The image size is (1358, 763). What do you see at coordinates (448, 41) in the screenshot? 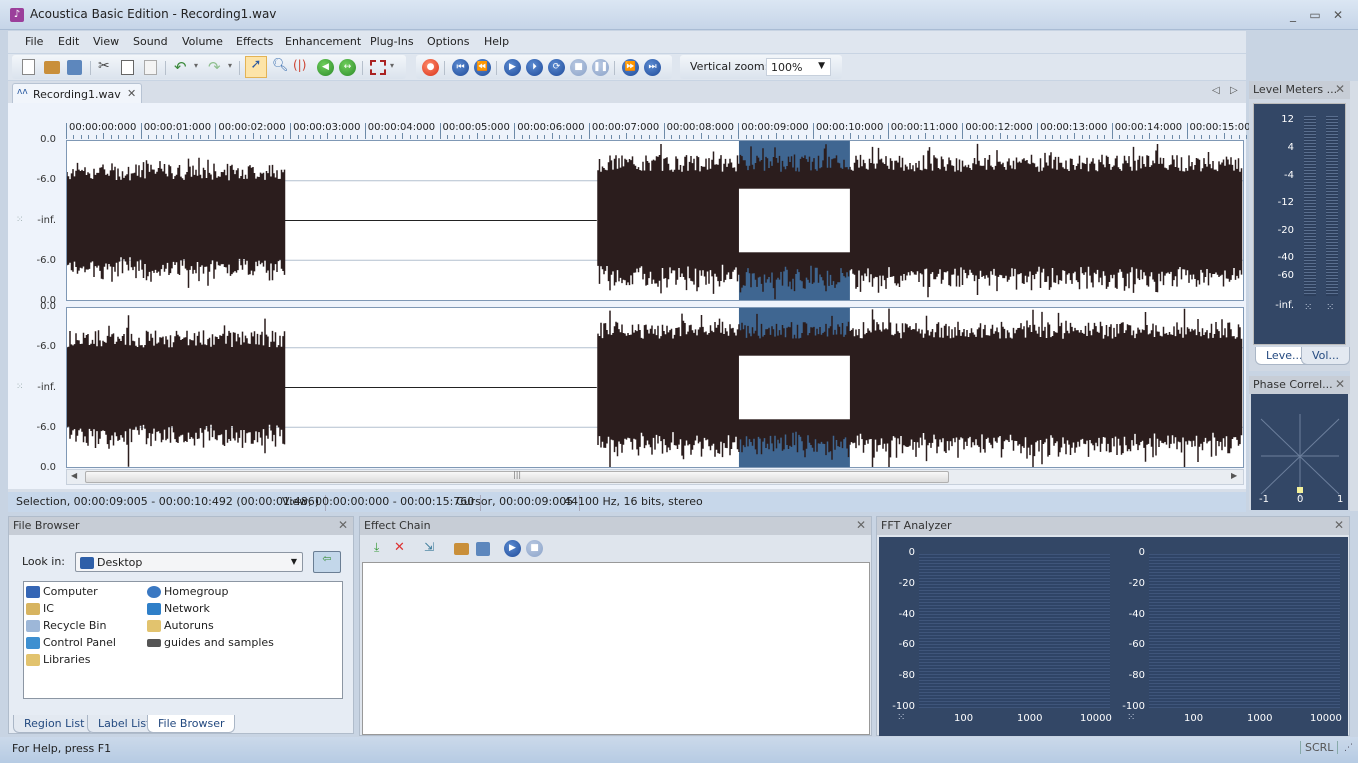
I see `menu-options: Options` at bounding box center [448, 41].